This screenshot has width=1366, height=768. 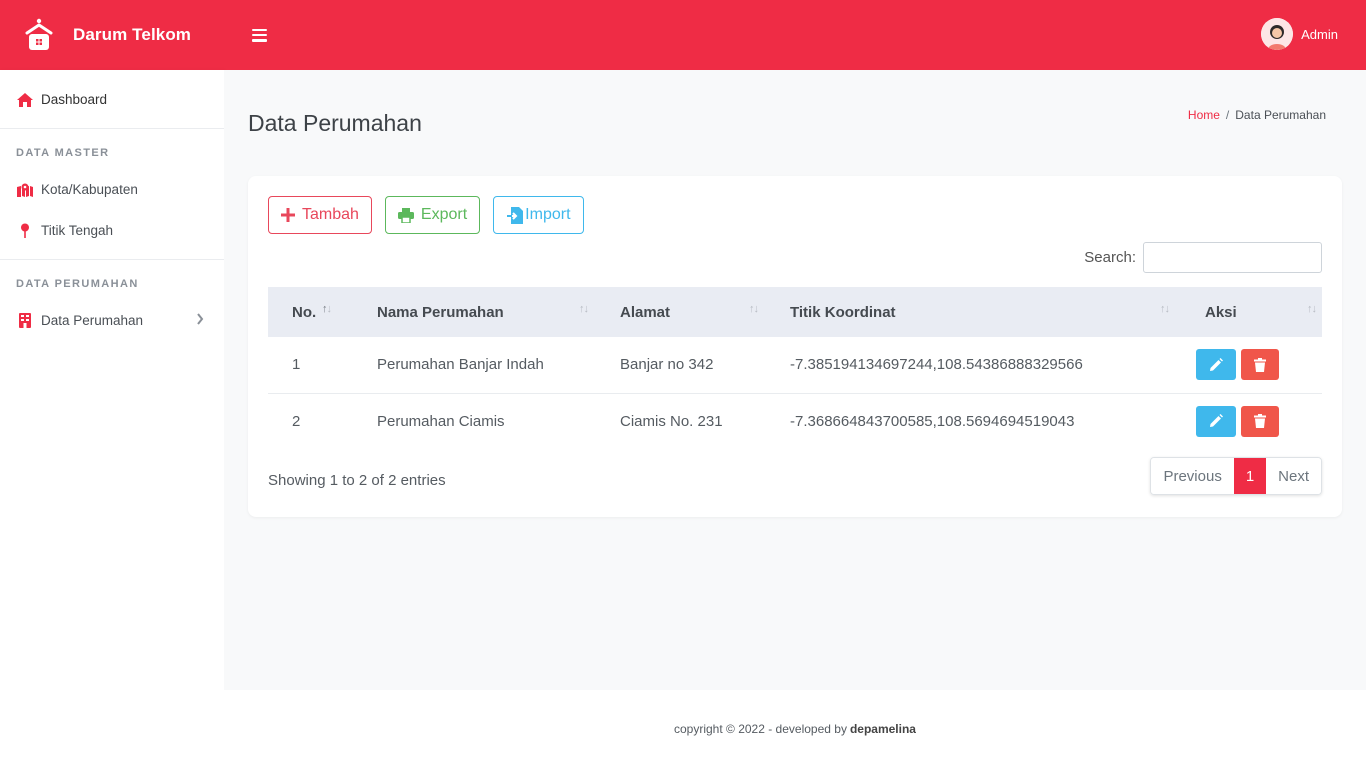 I want to click on sidebar-item-dashboard: Dashboard, so click(x=112, y=99).